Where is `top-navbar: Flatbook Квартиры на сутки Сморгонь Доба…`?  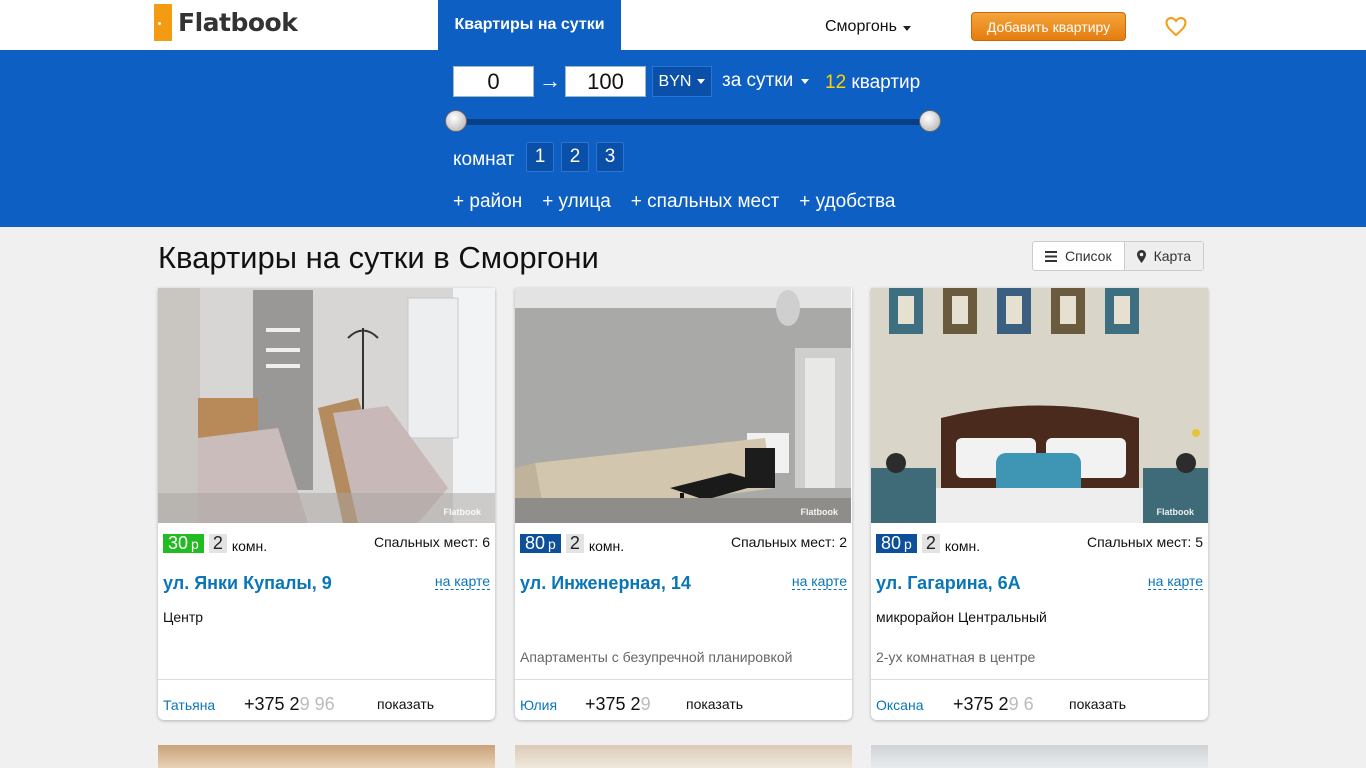
top-navbar: Flatbook Квартиры на сутки Сморгонь Доба… is located at coordinates (683, 25).